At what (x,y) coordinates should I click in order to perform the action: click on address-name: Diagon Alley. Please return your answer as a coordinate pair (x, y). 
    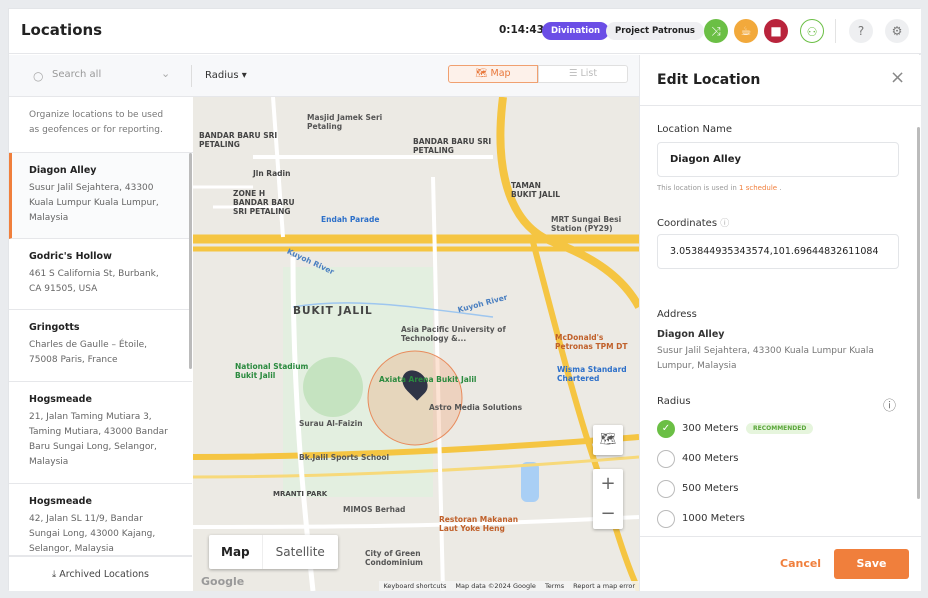
    Looking at the image, I should click on (691, 334).